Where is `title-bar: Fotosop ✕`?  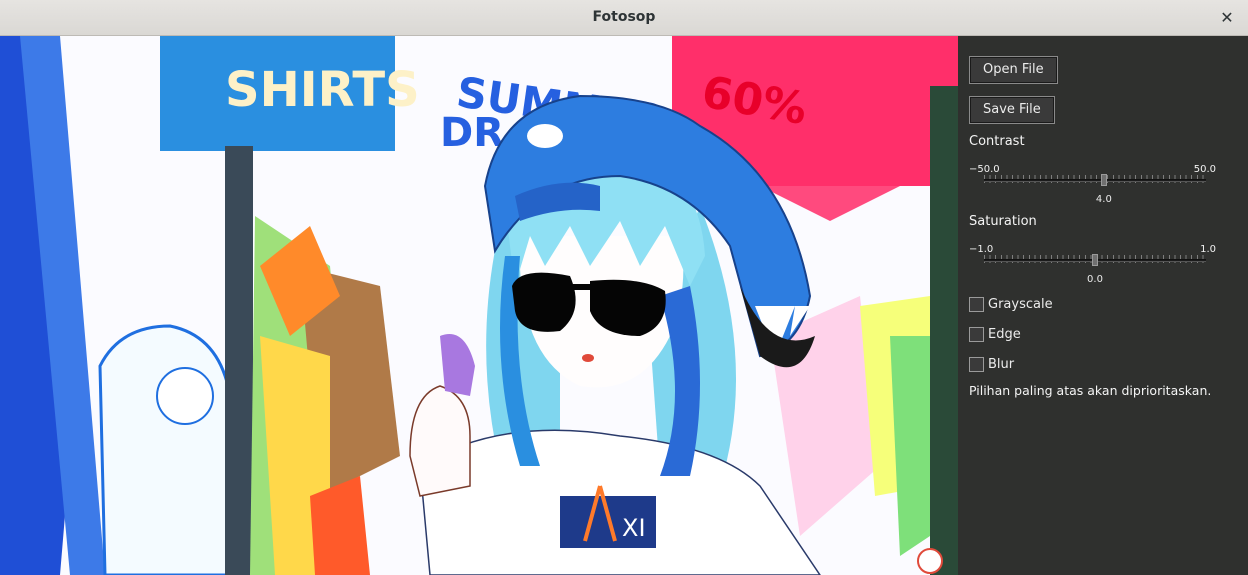 title-bar: Fotosop ✕ is located at coordinates (624, 18).